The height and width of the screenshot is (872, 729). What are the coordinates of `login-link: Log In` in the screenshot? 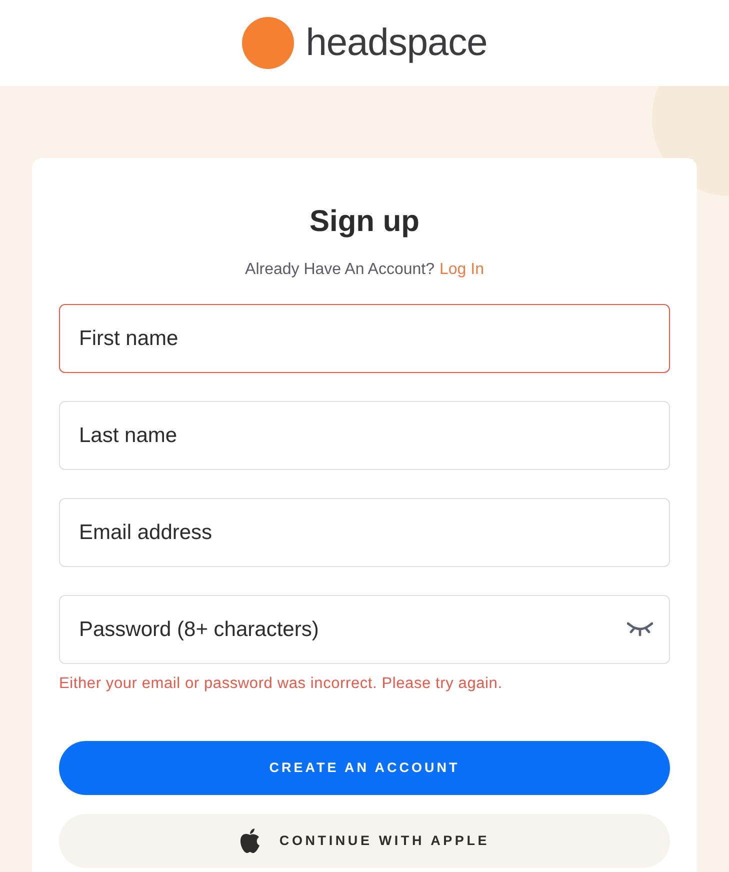 It's located at (461, 270).